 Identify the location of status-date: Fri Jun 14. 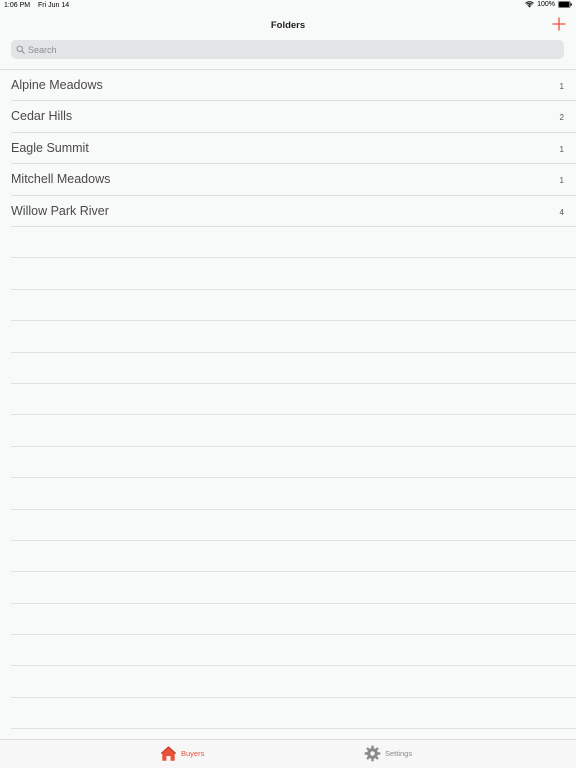
(54, 5).